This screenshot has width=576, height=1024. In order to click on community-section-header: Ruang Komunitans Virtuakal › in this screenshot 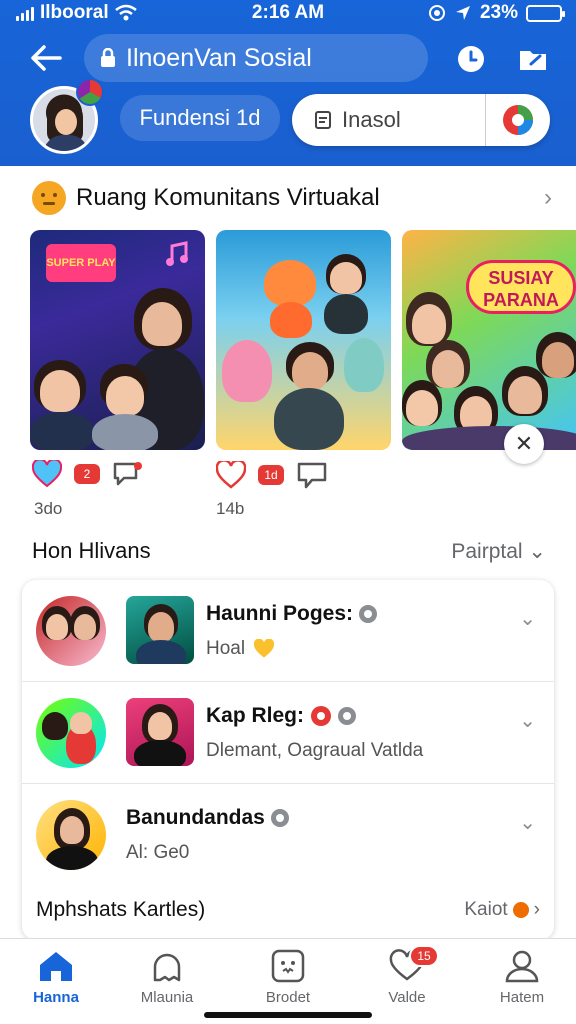, I will do `click(292, 198)`.